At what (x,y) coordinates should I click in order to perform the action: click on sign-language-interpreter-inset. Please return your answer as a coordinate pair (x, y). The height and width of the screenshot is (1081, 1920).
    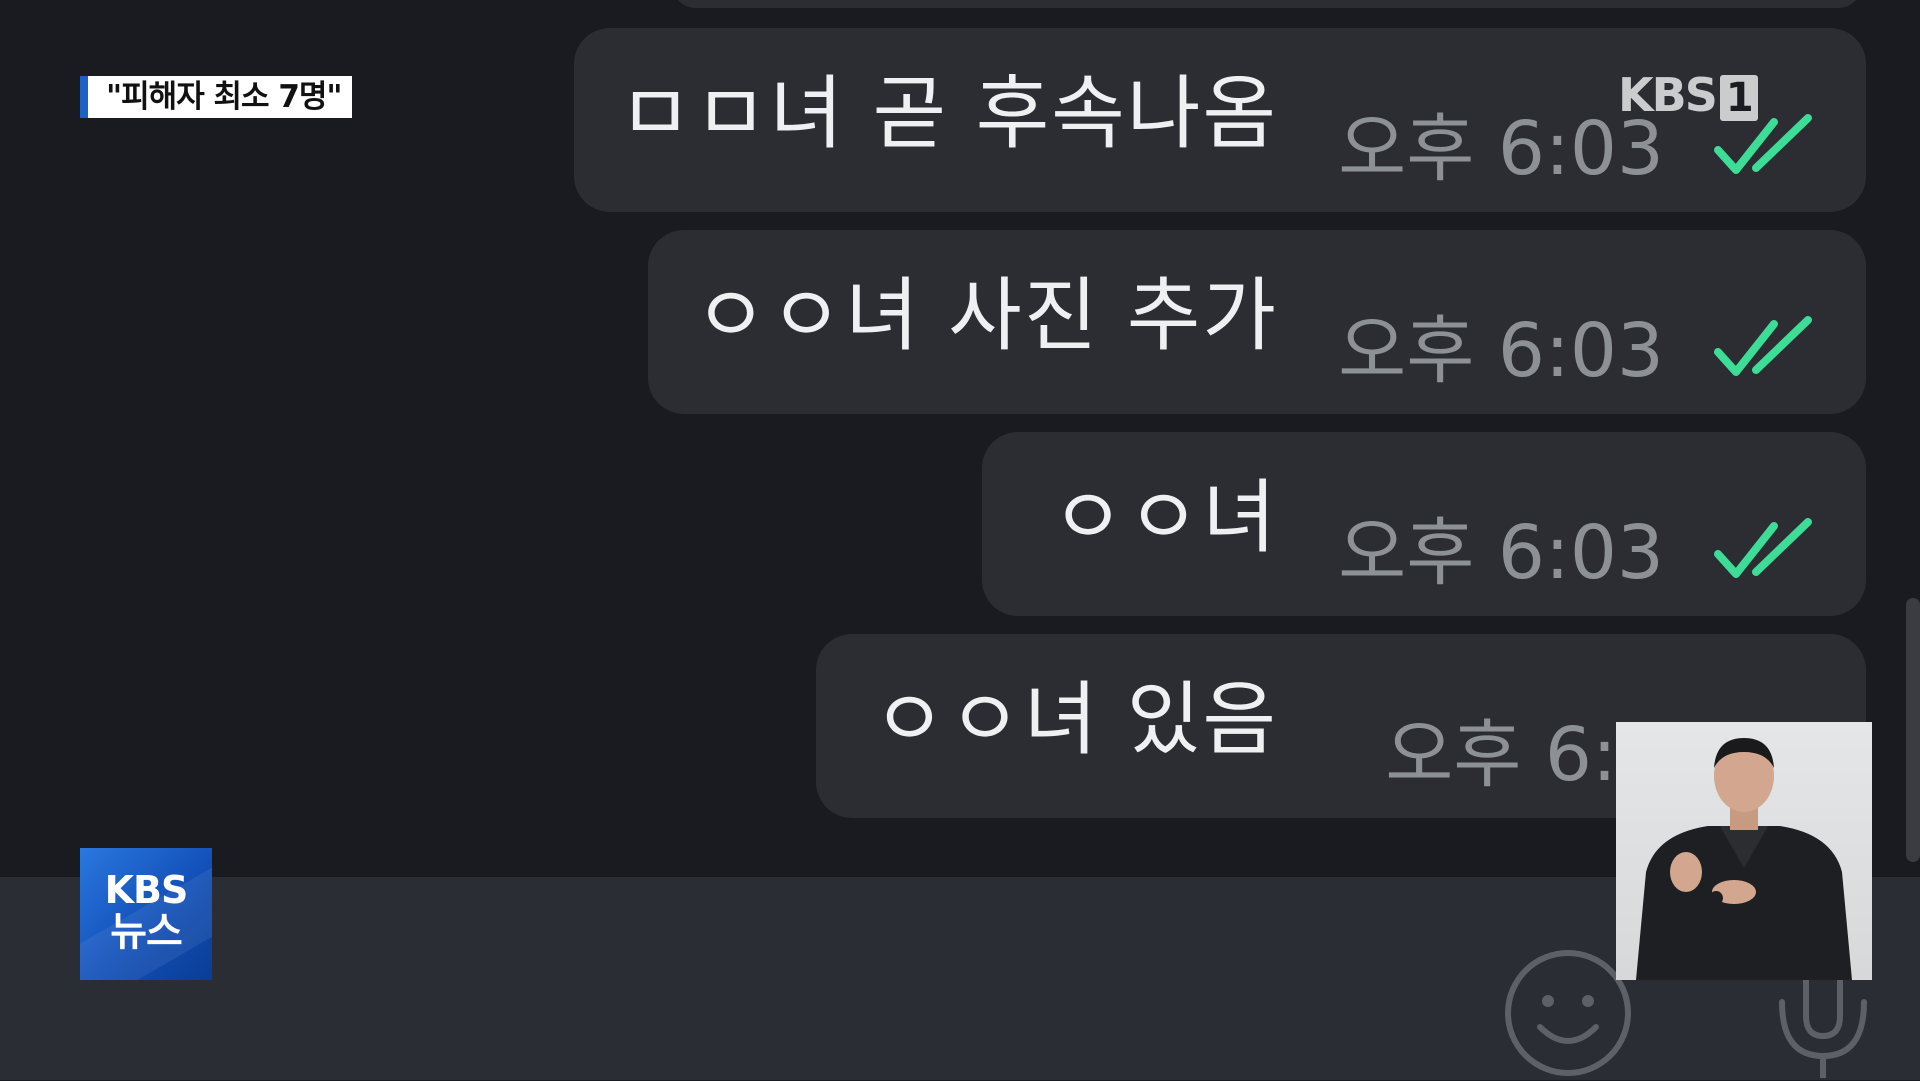
    Looking at the image, I should click on (1744, 851).